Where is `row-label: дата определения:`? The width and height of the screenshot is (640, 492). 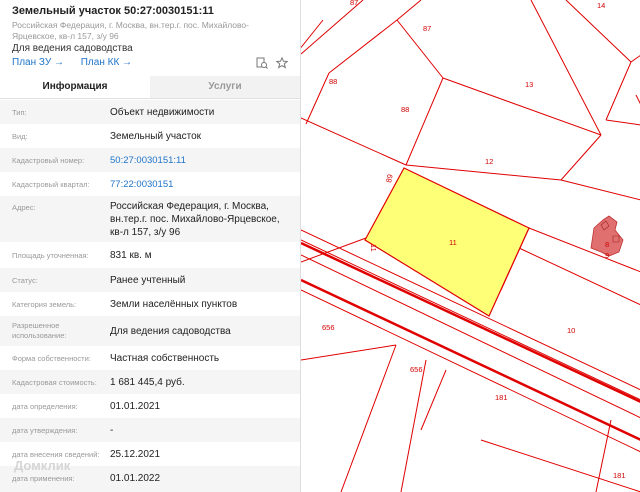
row-label: дата определения: is located at coordinates (45, 406).